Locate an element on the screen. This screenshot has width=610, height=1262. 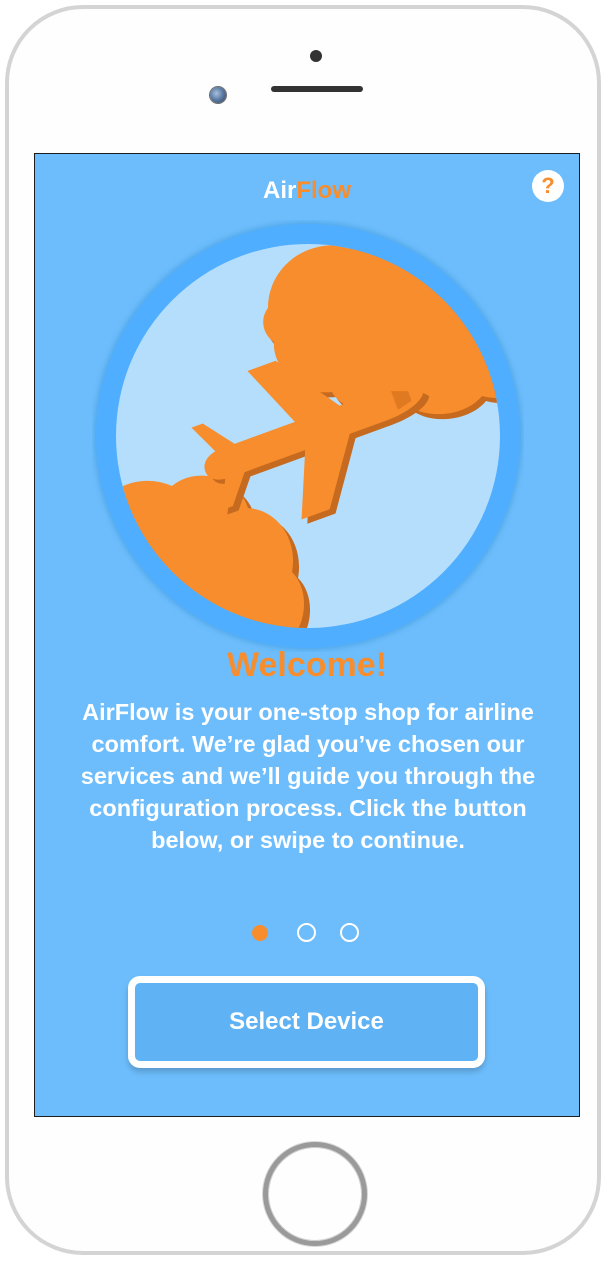
welcome-heading: Welcome! is located at coordinates (307, 665).